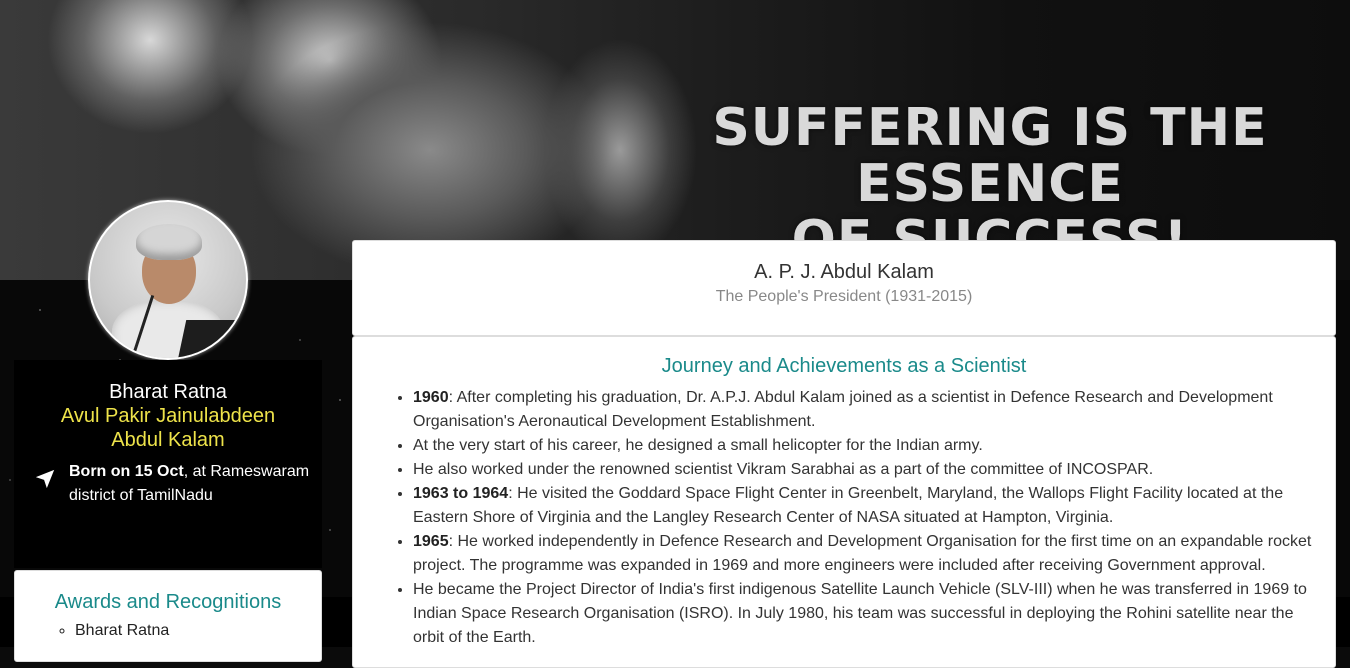  Describe the element at coordinates (45, 479) in the screenshot. I see `location-arrow-icon` at that location.